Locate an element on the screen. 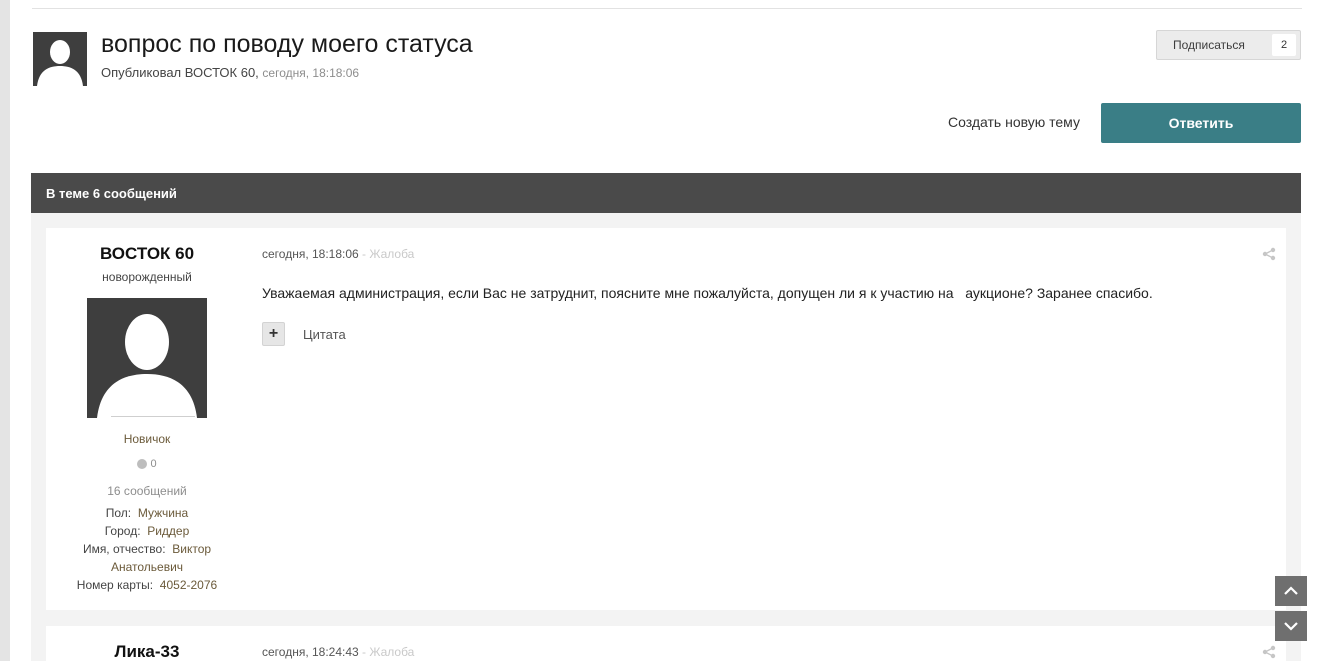 Image resolution: width=1321 pixels, height=661 pixels. posts-section-header: В теме 6 сообщений is located at coordinates (666, 193).